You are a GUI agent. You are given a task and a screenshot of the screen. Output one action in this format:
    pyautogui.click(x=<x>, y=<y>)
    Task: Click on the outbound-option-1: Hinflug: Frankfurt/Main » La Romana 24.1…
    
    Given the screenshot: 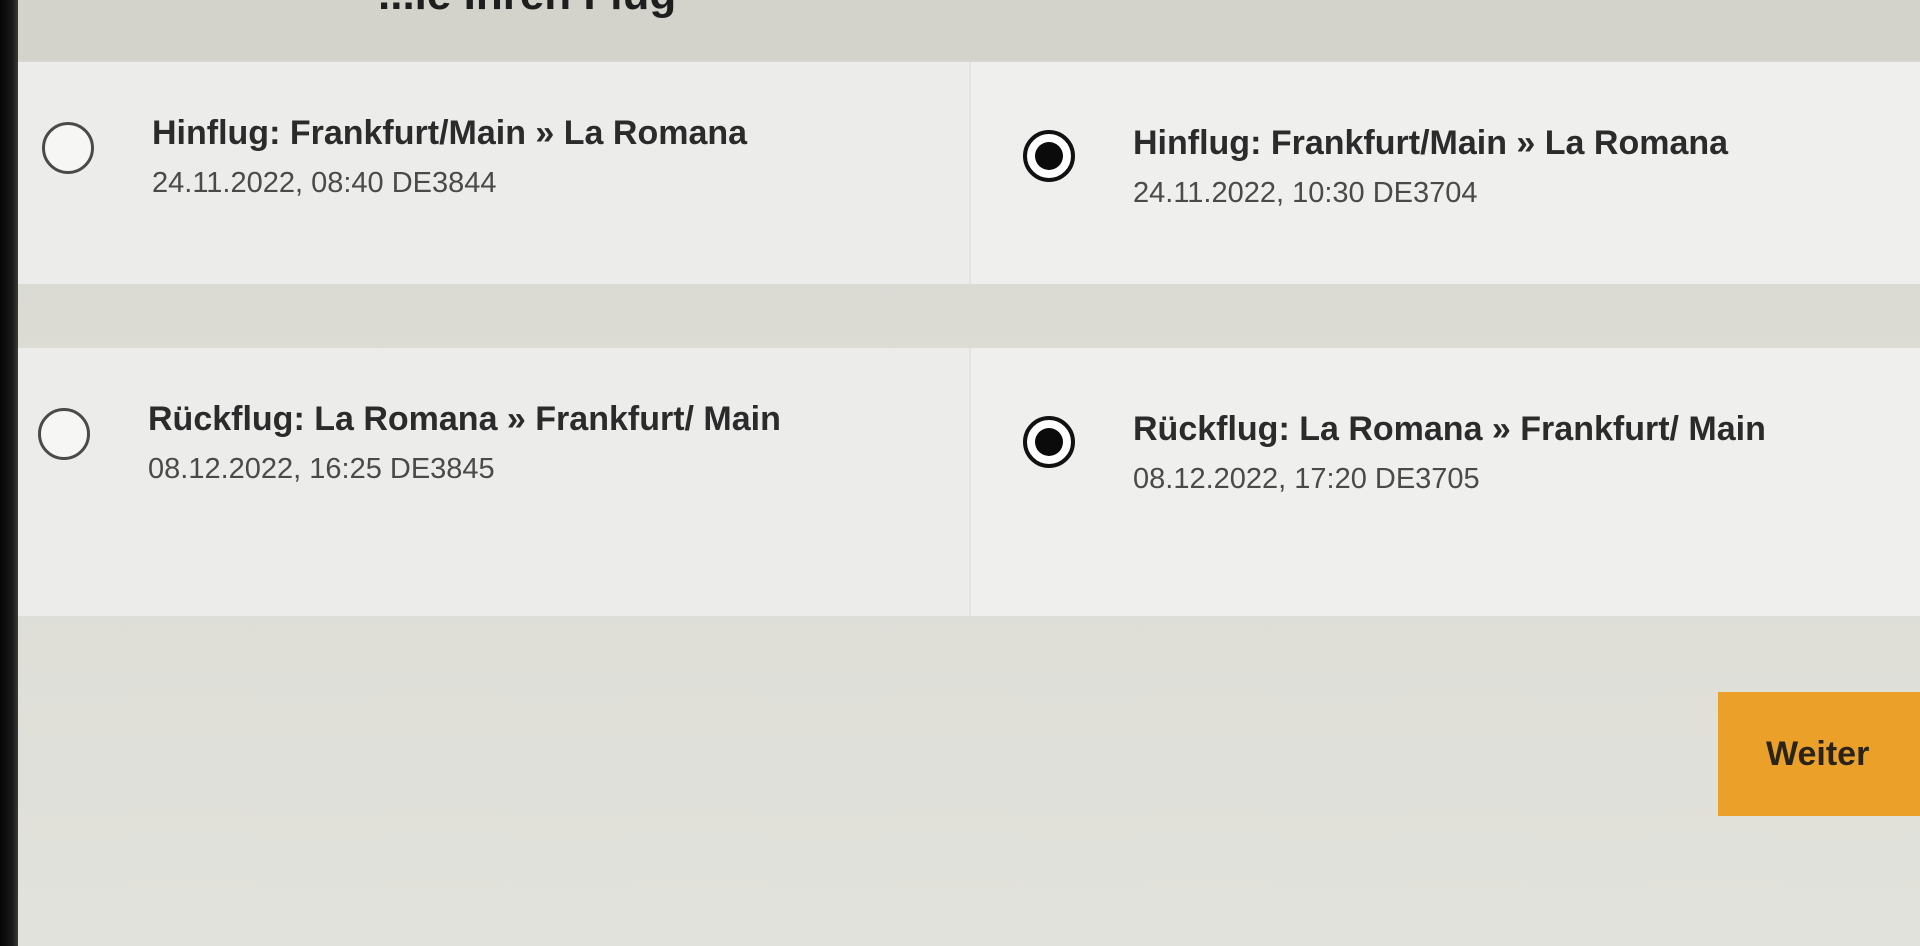 What is the action you would take?
    pyautogui.click(x=493, y=173)
    